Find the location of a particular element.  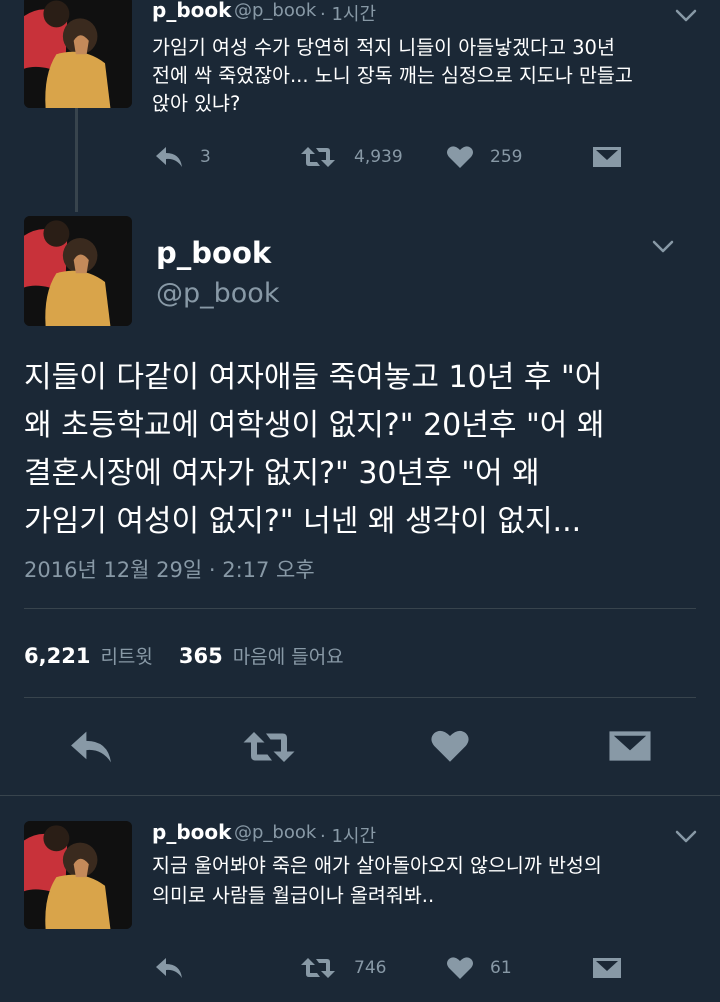

reply-button: 3 is located at coordinates (182, 157).